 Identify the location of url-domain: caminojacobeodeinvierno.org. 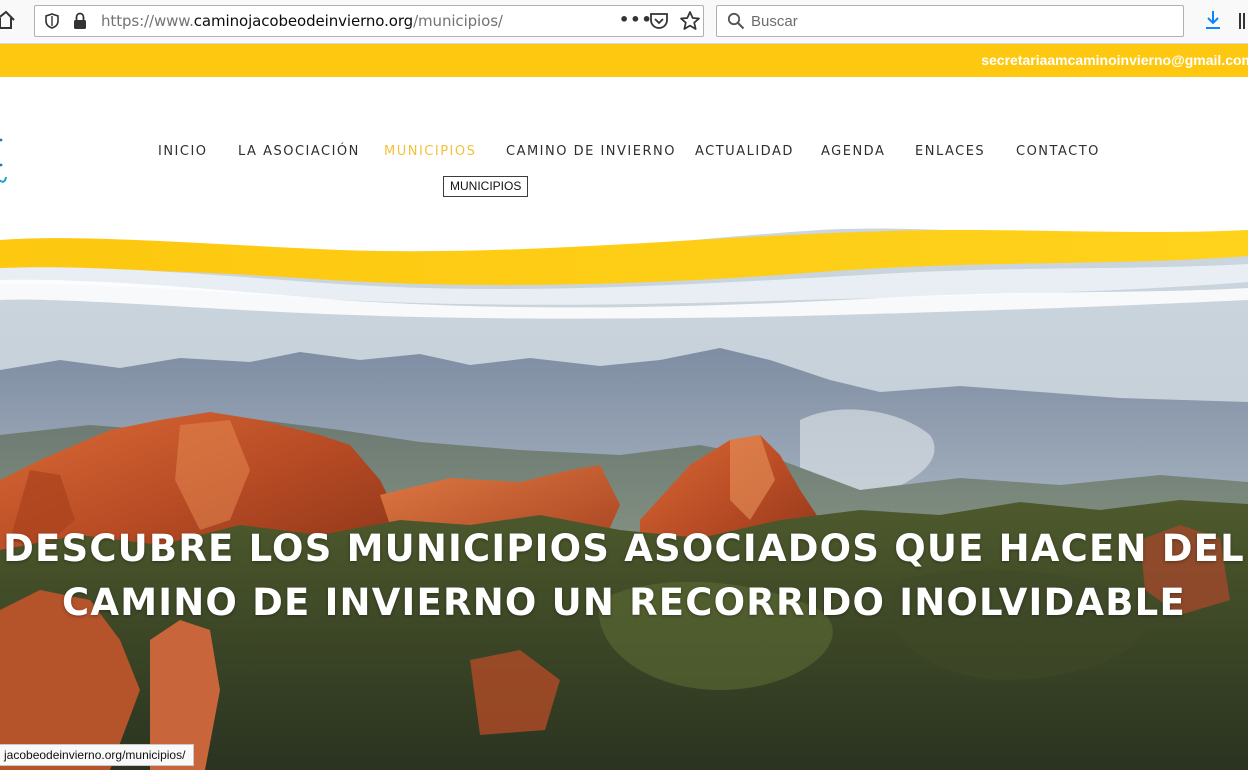
(303, 21).